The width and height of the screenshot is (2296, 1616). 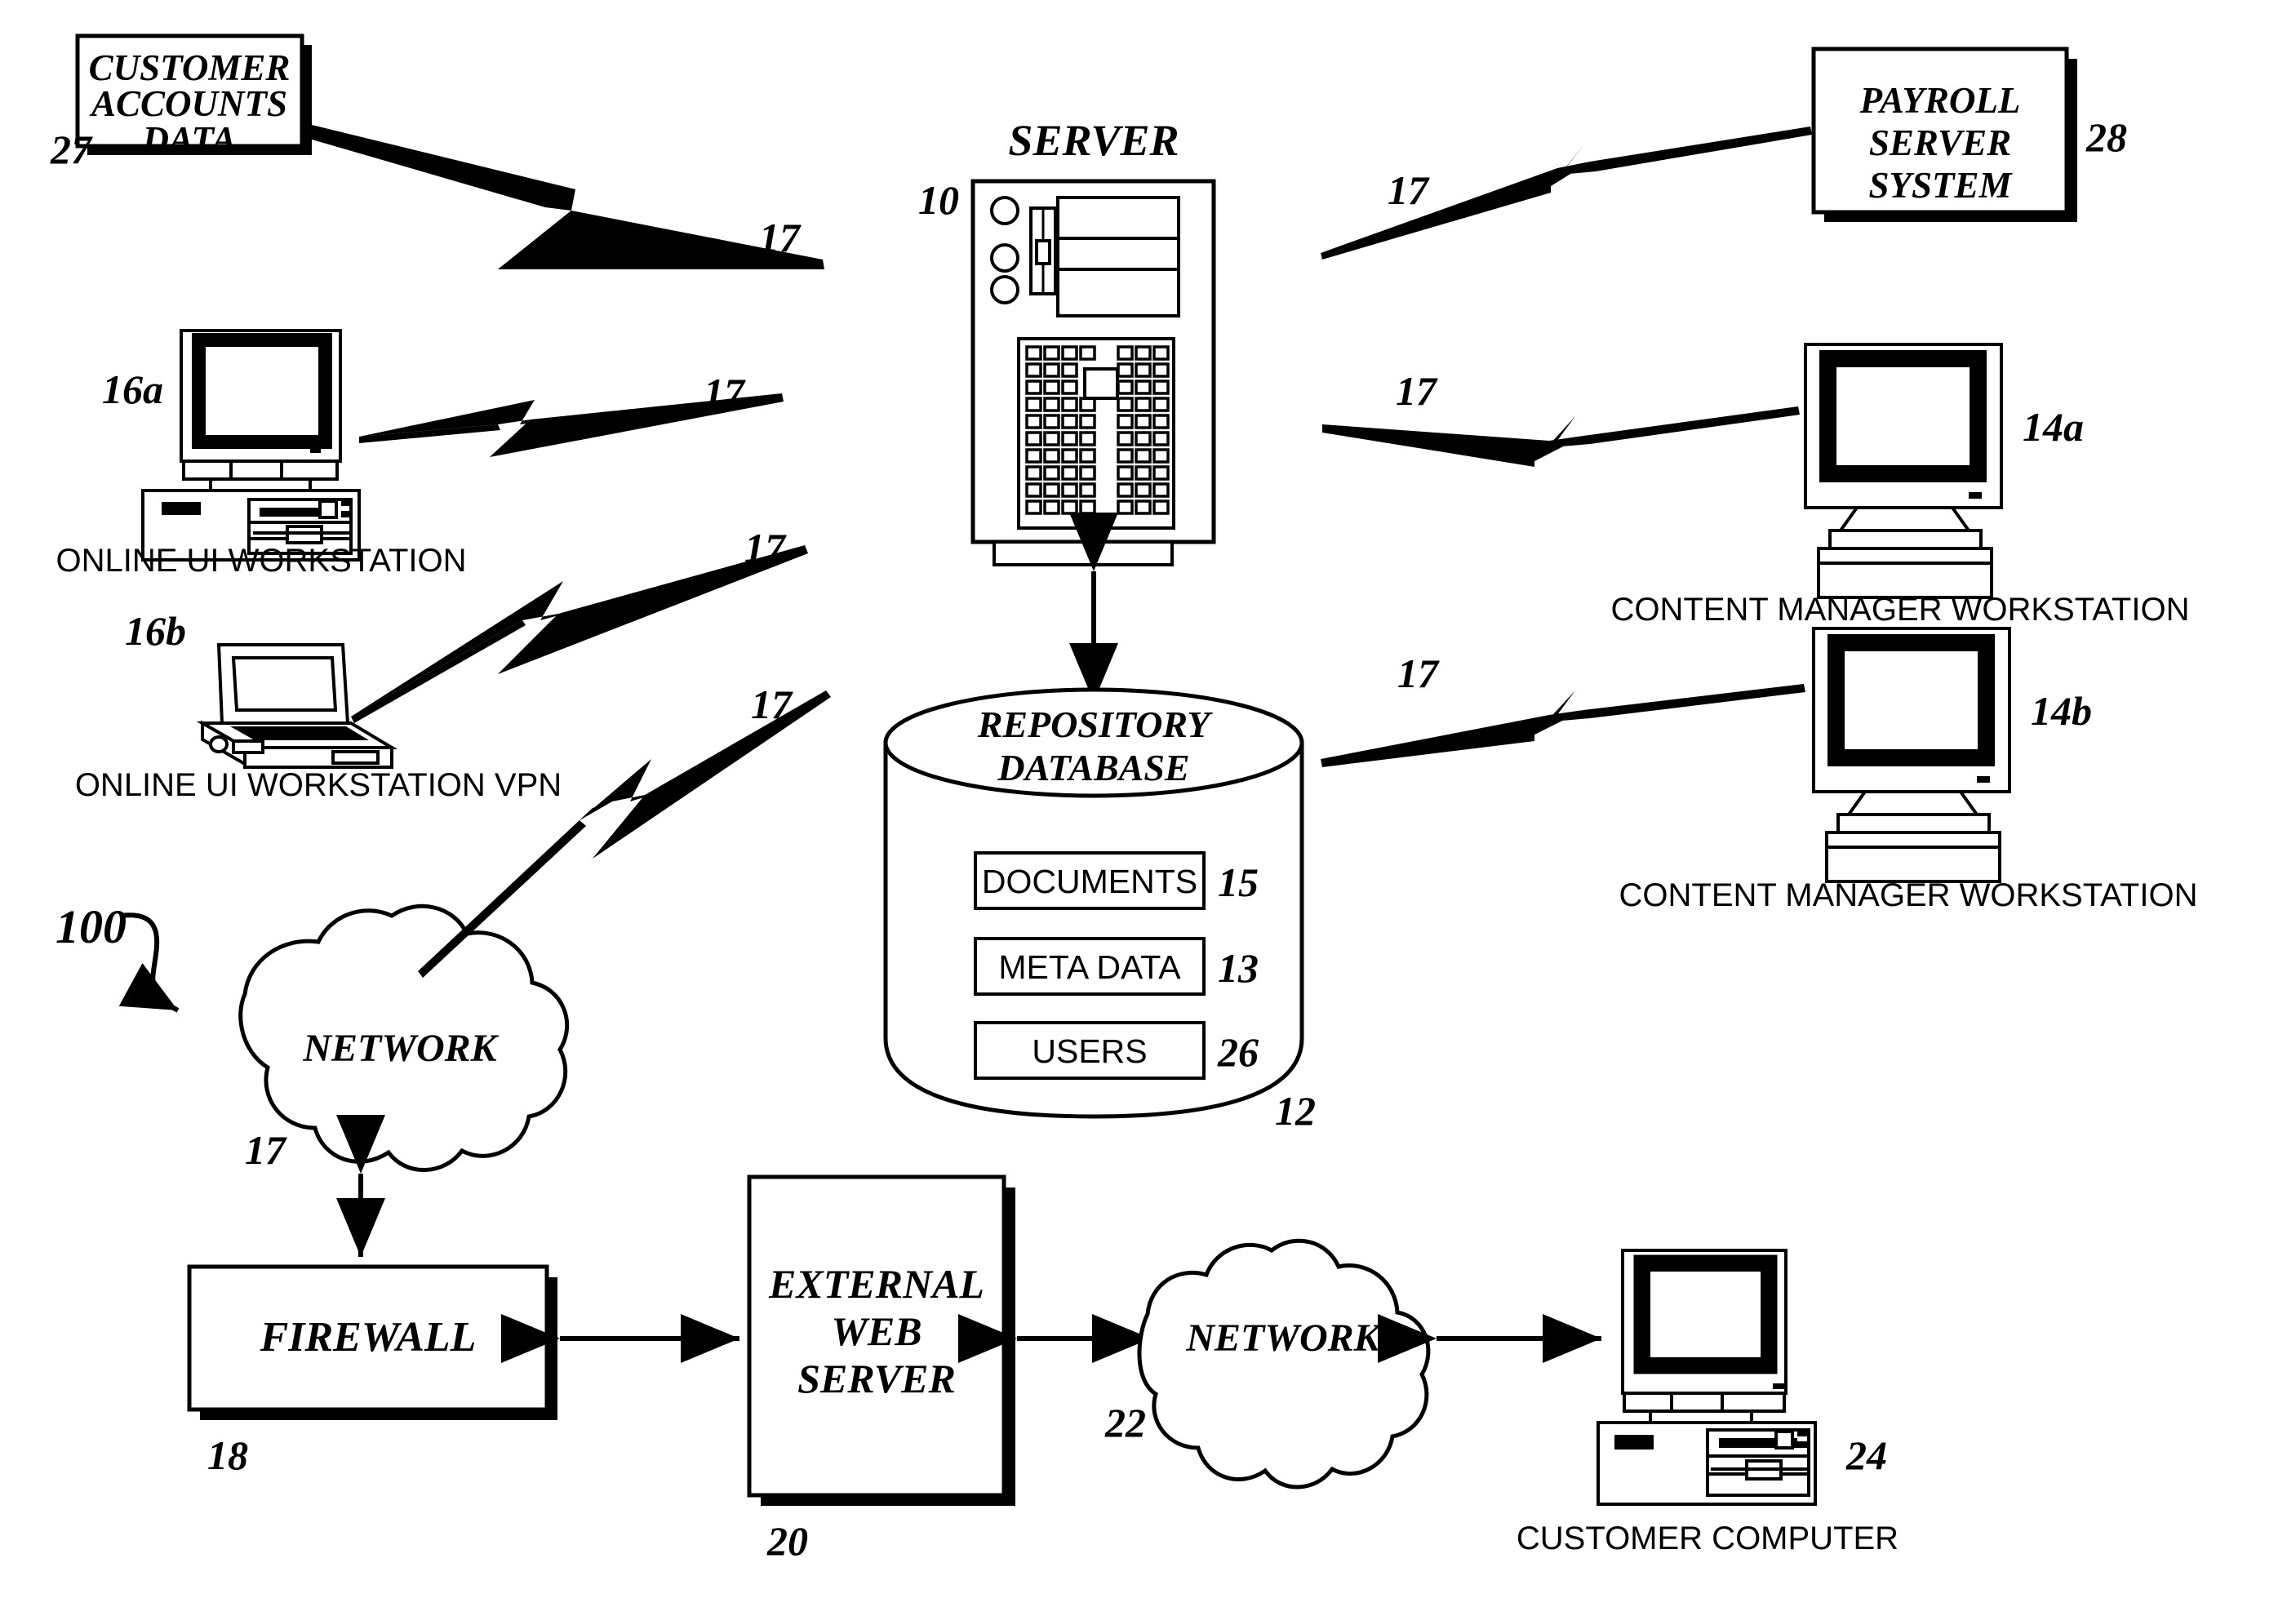 I want to click on monitor-screen-14a, so click(x=1903, y=416).